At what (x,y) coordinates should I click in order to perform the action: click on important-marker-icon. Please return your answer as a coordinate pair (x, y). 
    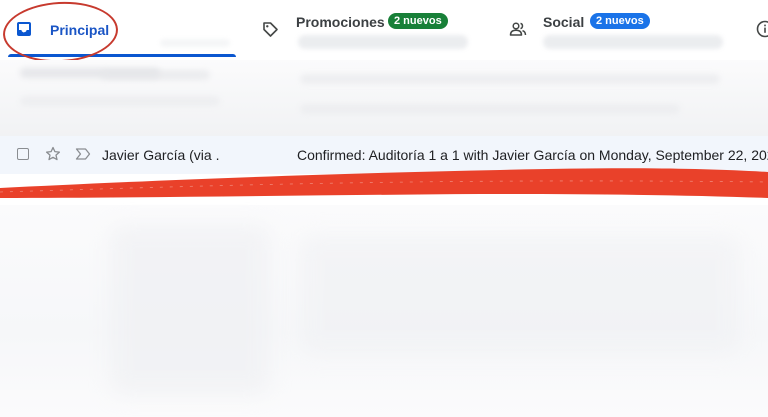
    Looking at the image, I should click on (83, 156).